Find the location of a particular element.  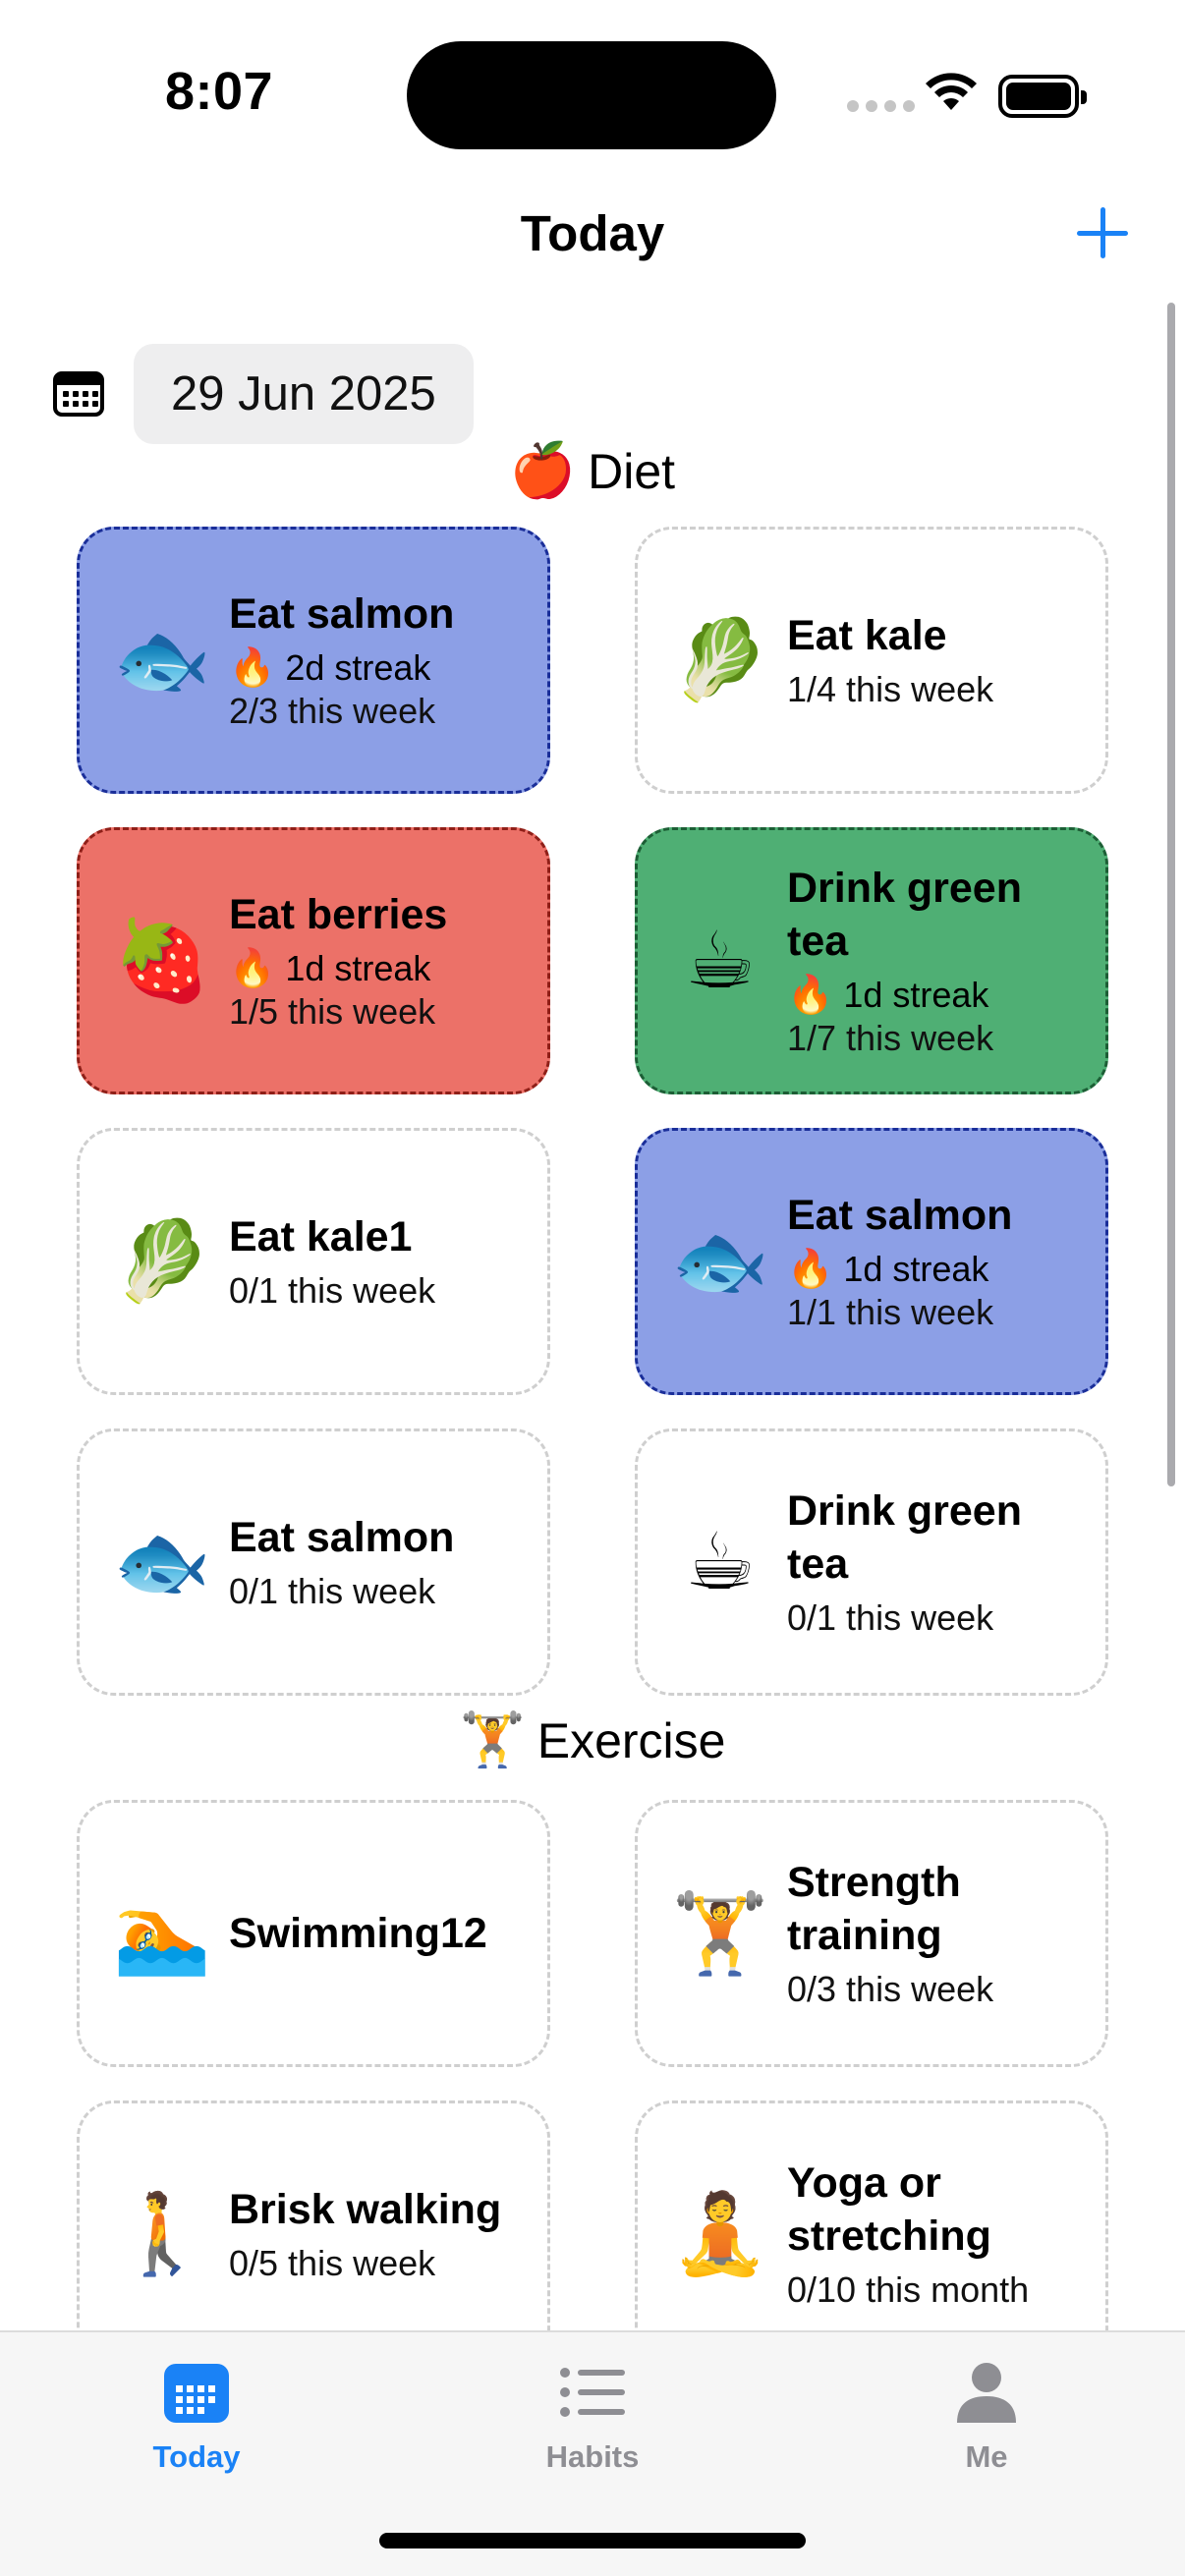

habit-progress: 1/4 this week is located at coordinates (891, 689).